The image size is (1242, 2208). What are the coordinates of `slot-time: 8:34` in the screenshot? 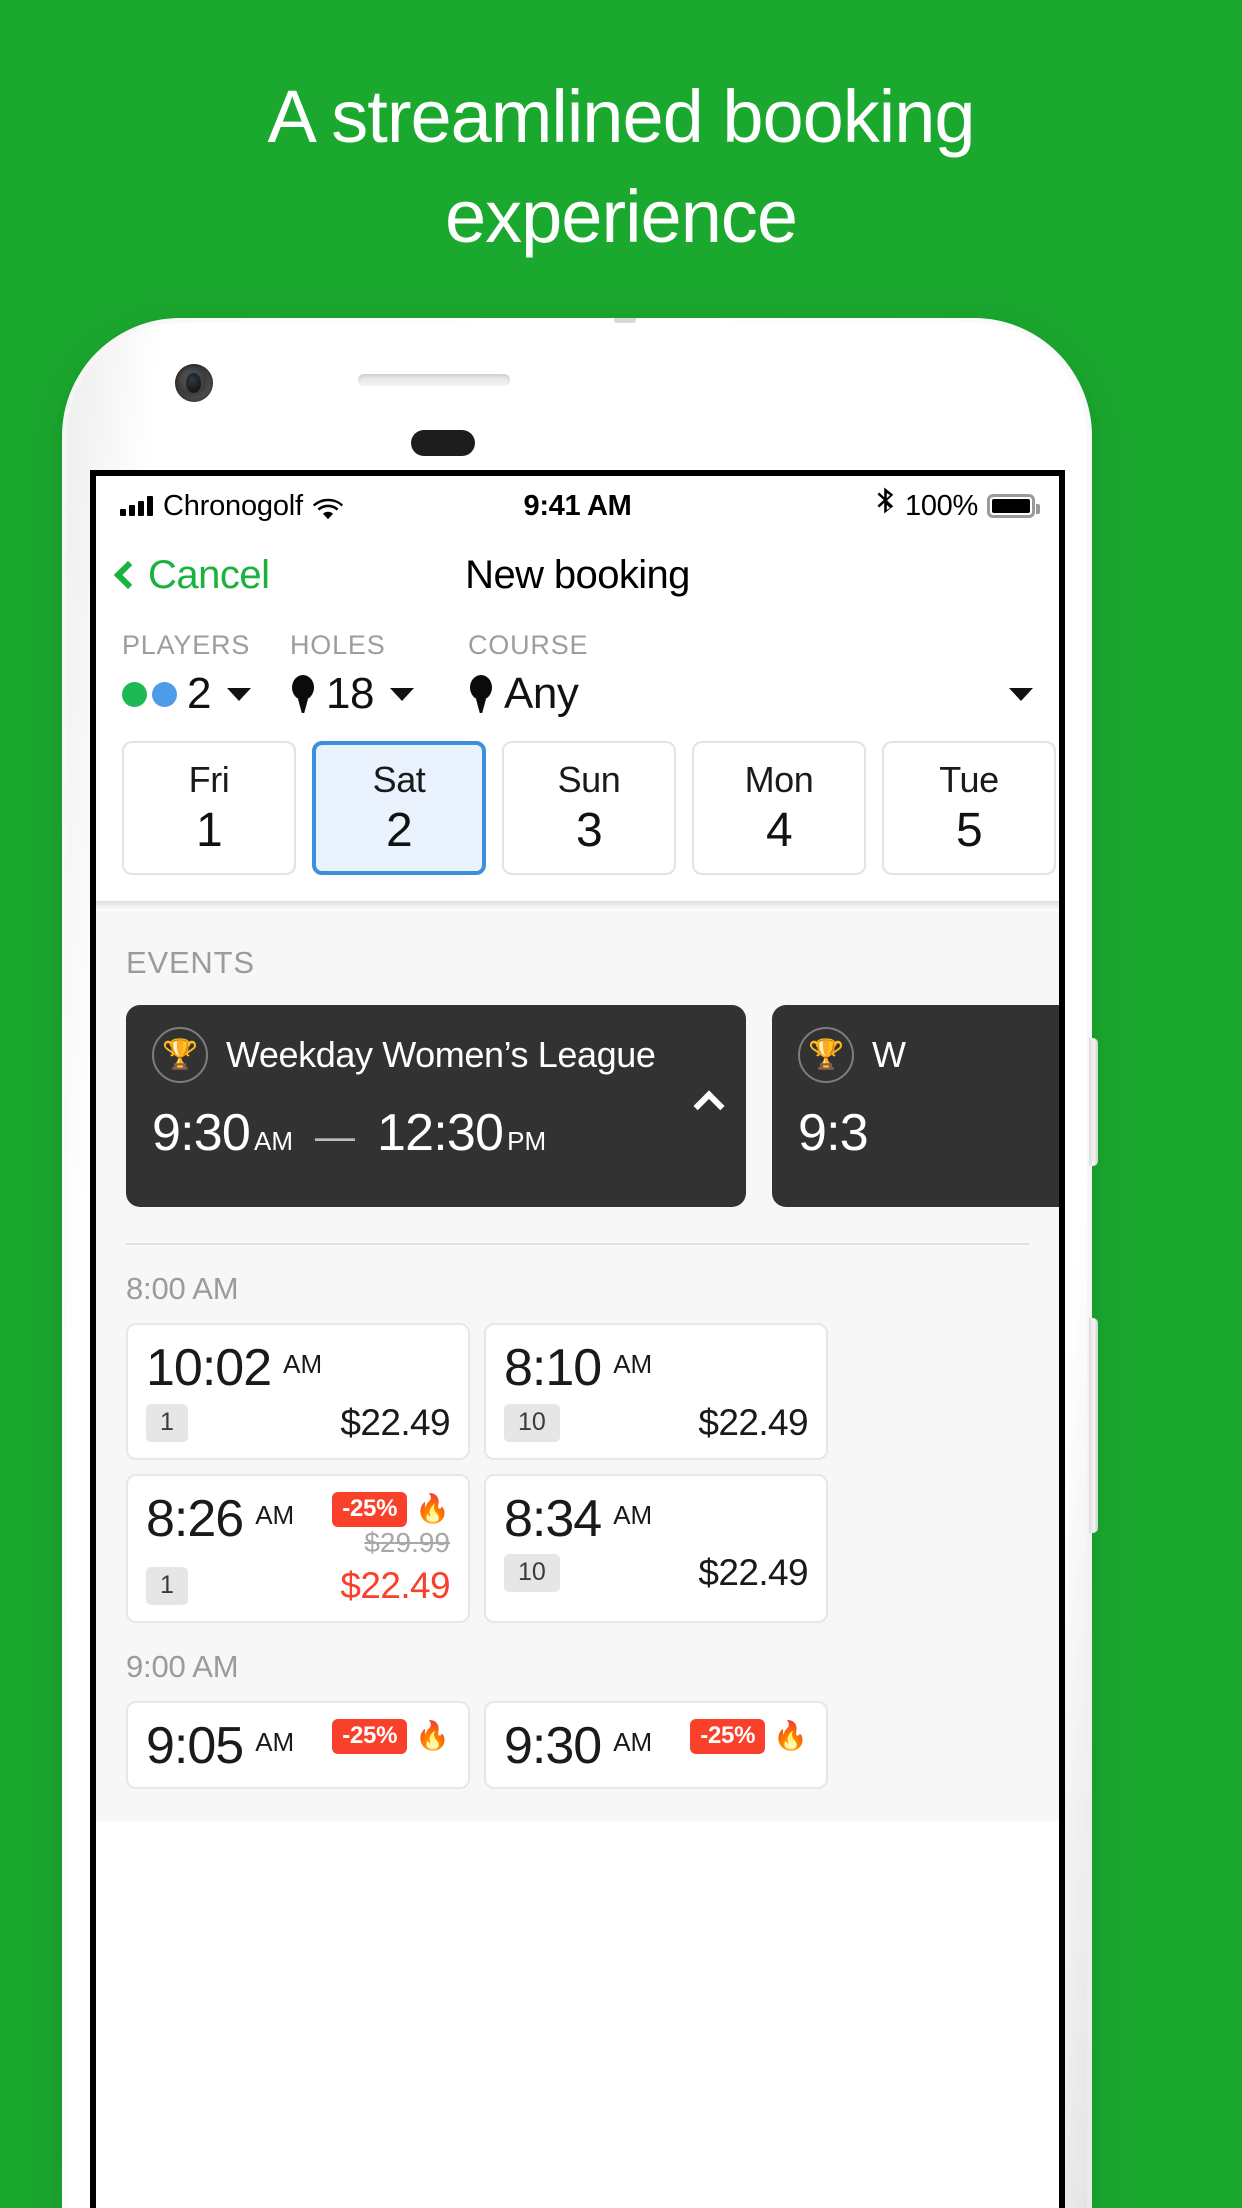 It's located at (553, 1518).